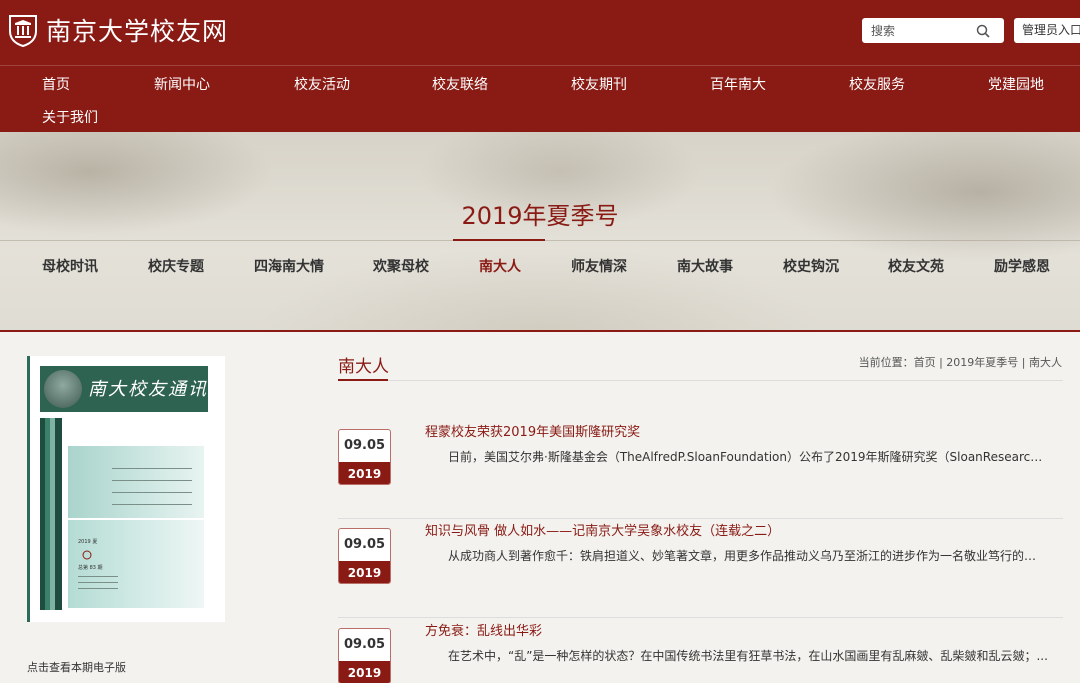  Describe the element at coordinates (540, 216) in the screenshot. I see `issue-title: 2019年夏季号` at that location.